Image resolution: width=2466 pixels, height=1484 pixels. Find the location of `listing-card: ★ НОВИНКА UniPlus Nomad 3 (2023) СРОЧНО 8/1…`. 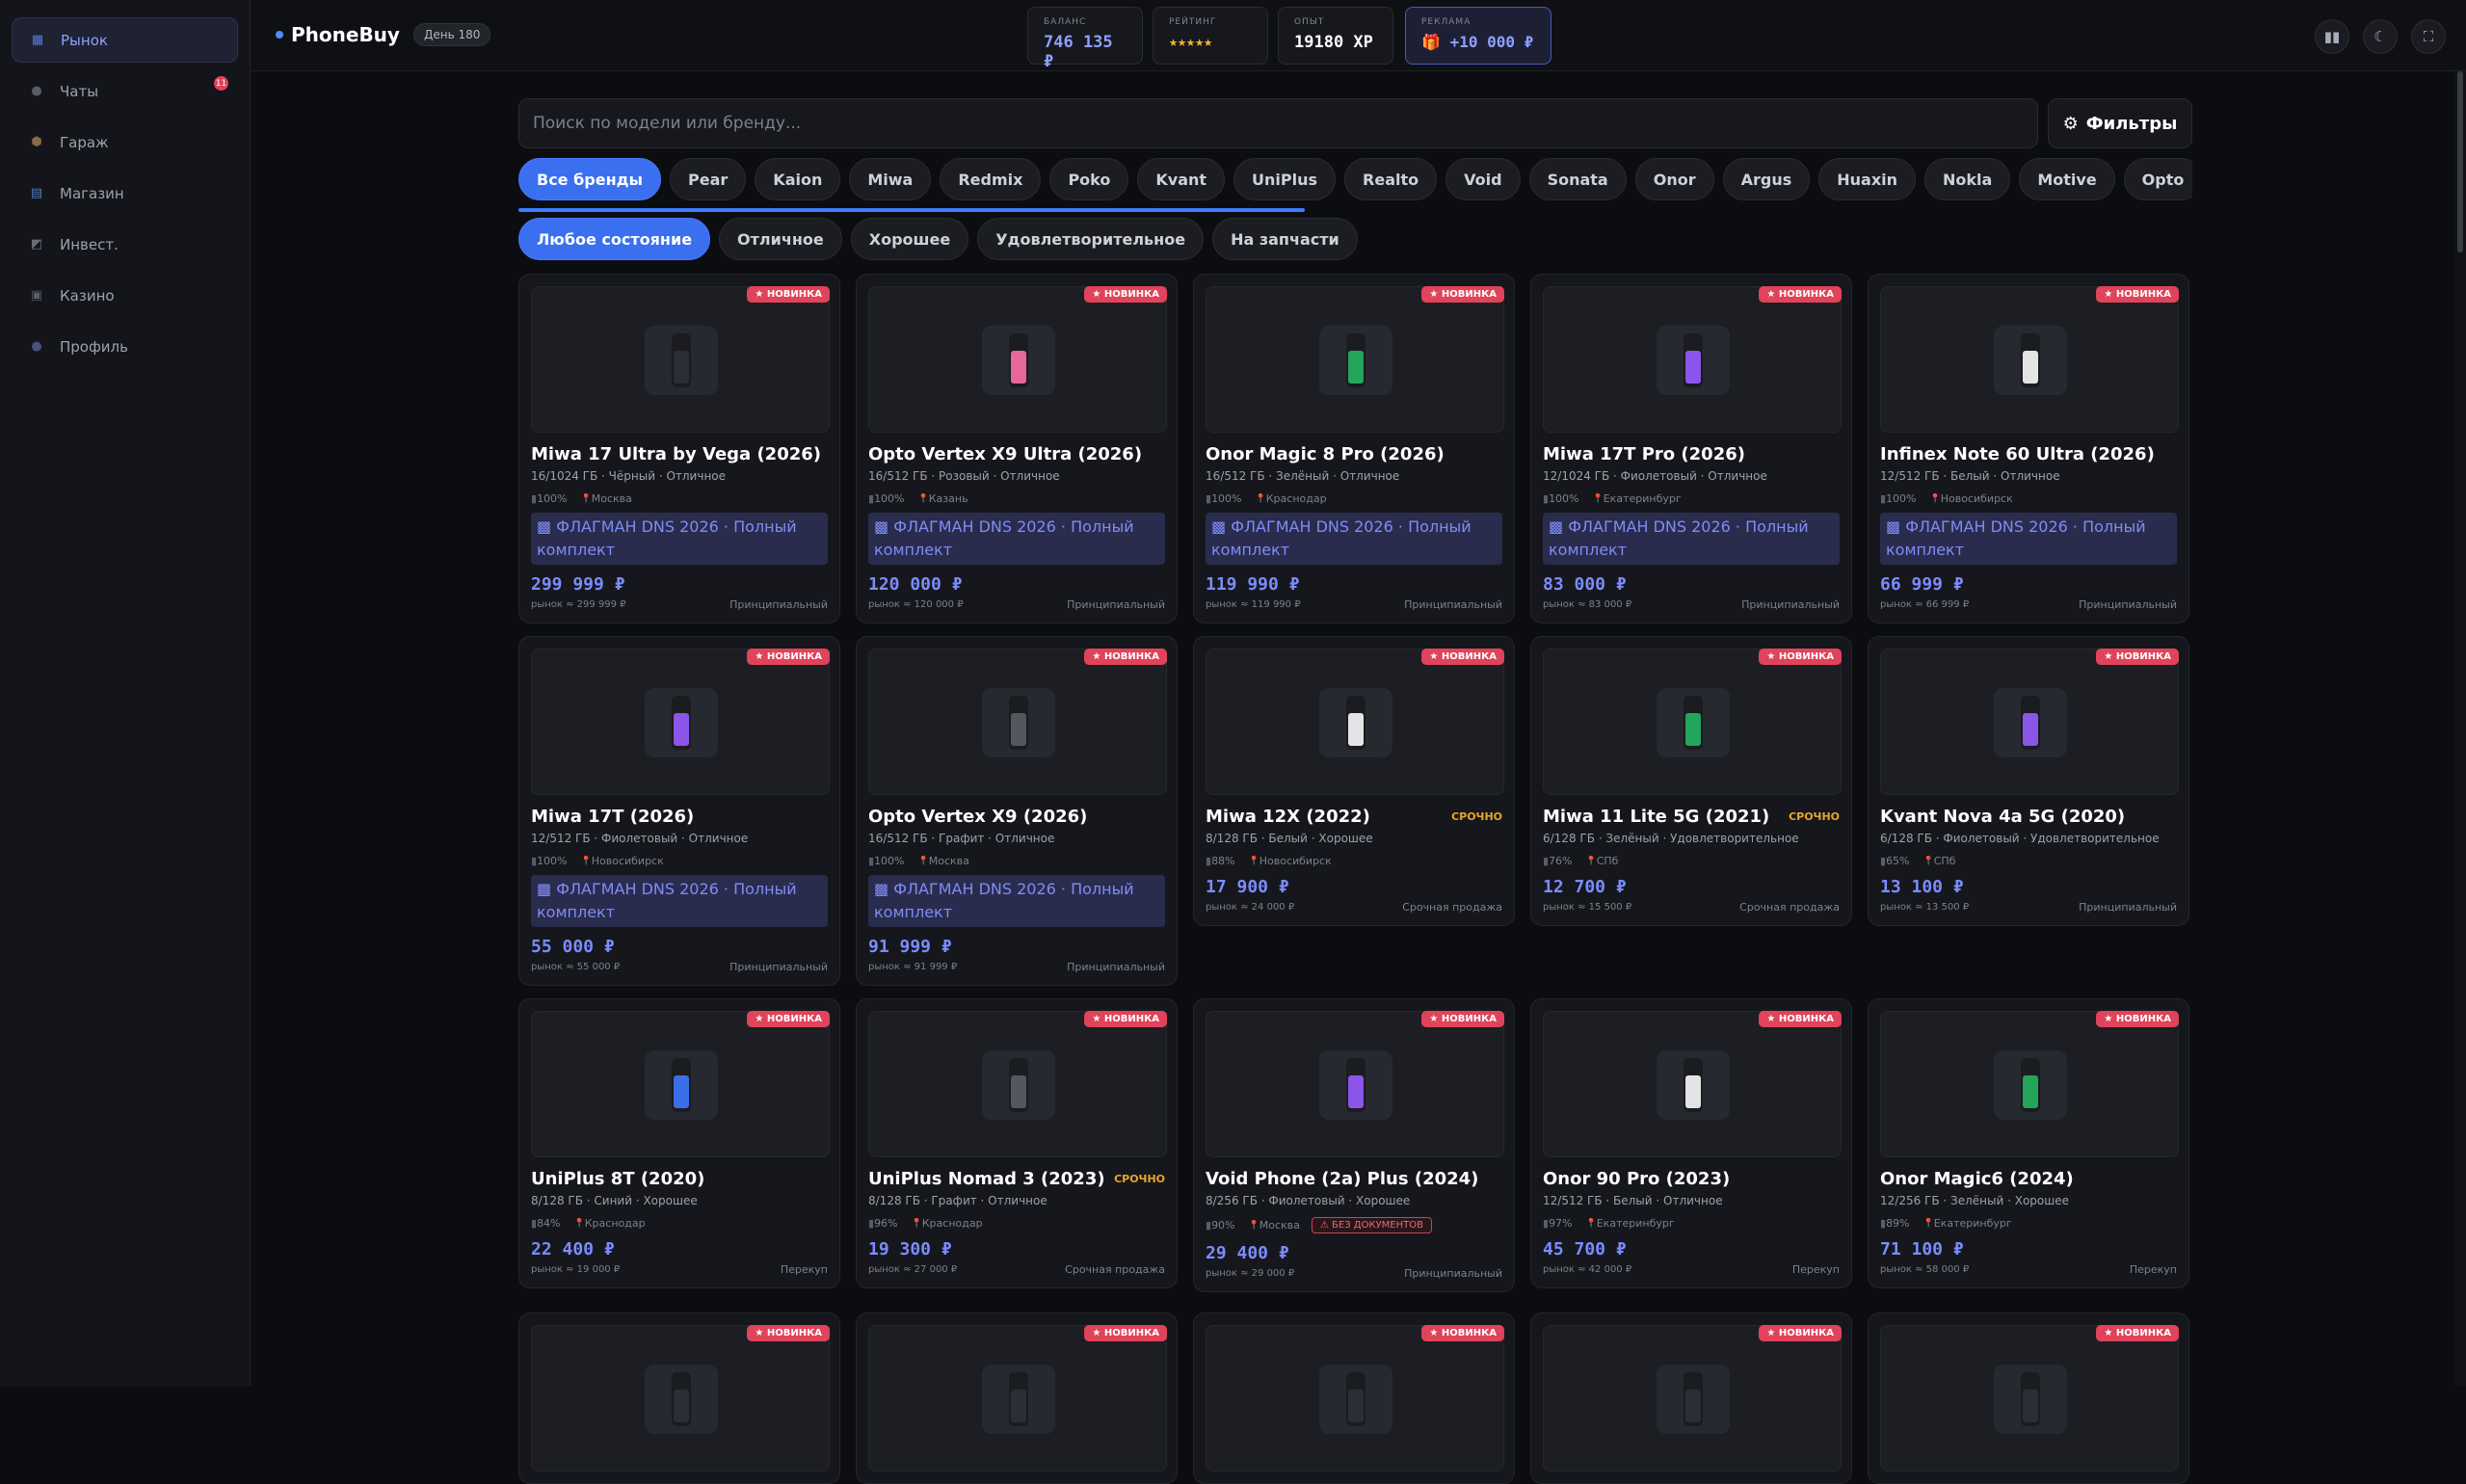

listing-card: ★ НОВИНКА UniPlus Nomad 3 (2023) СРОЧНО 8/1… is located at coordinates (1017, 1143).